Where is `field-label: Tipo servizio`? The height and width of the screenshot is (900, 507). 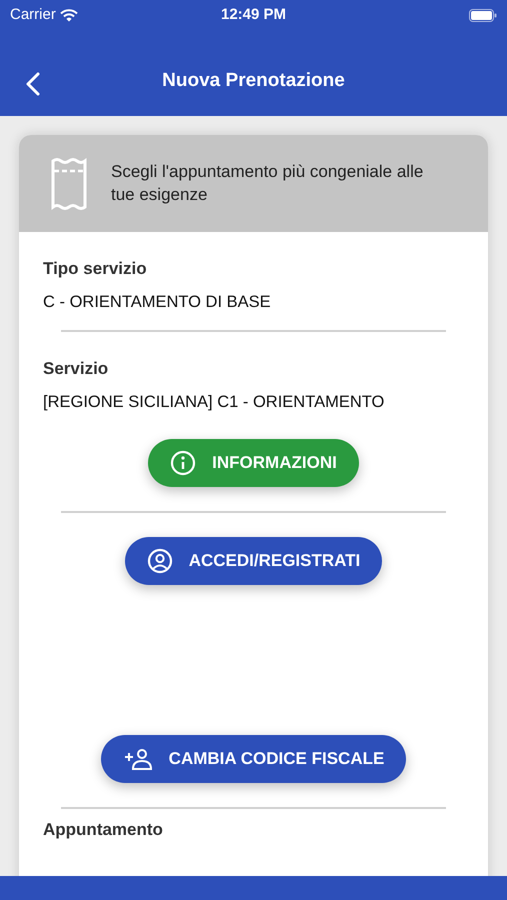 field-label: Tipo servizio is located at coordinates (95, 269).